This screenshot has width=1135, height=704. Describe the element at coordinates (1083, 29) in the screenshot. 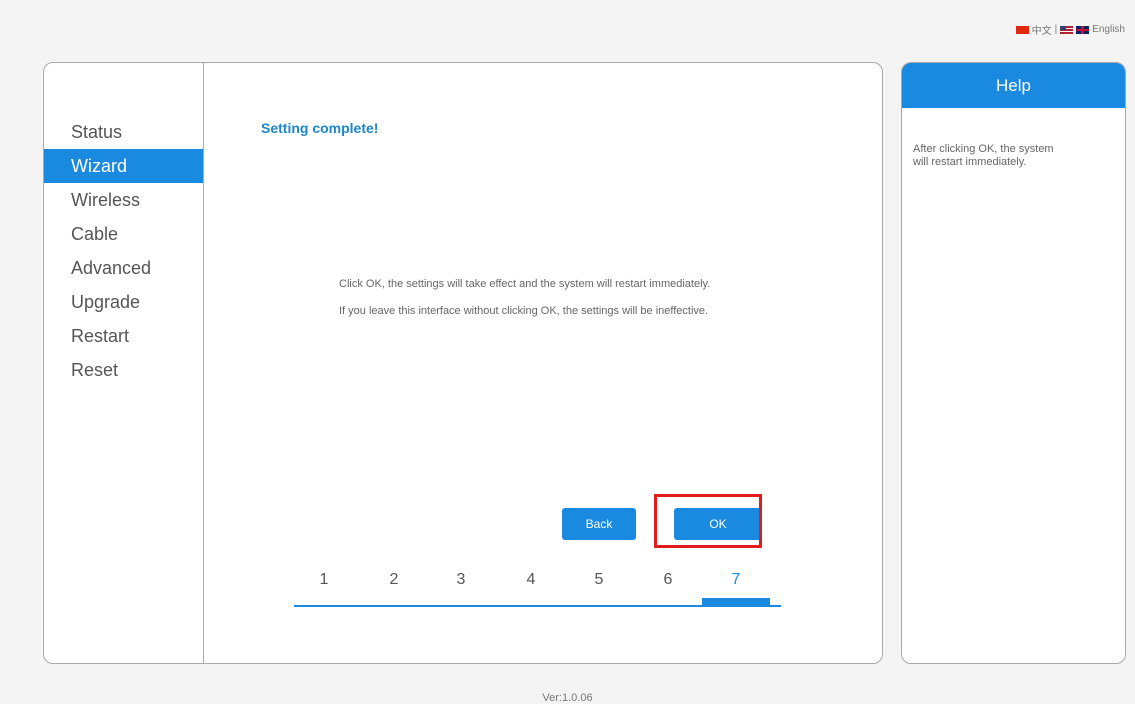

I see `uk-flag-icon` at that location.